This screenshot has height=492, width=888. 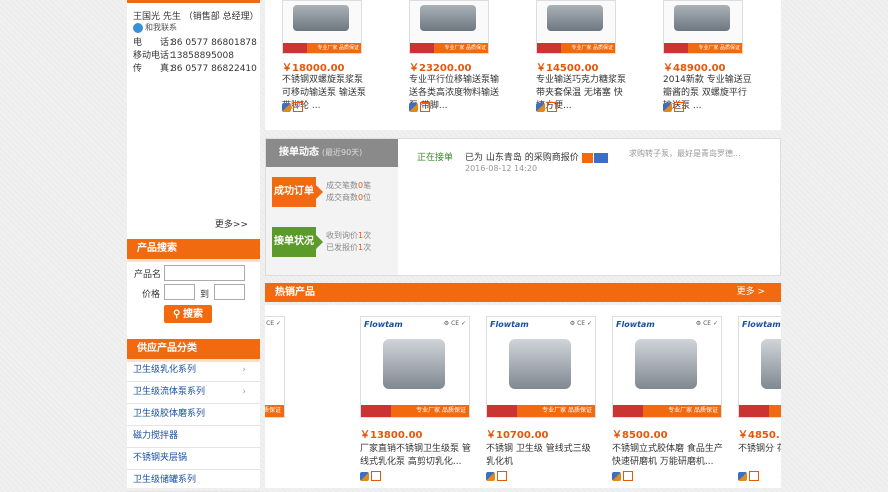 What do you see at coordinates (169, 414) in the screenshot?
I see `category-label: 卫生级胶体磨系列` at bounding box center [169, 414].